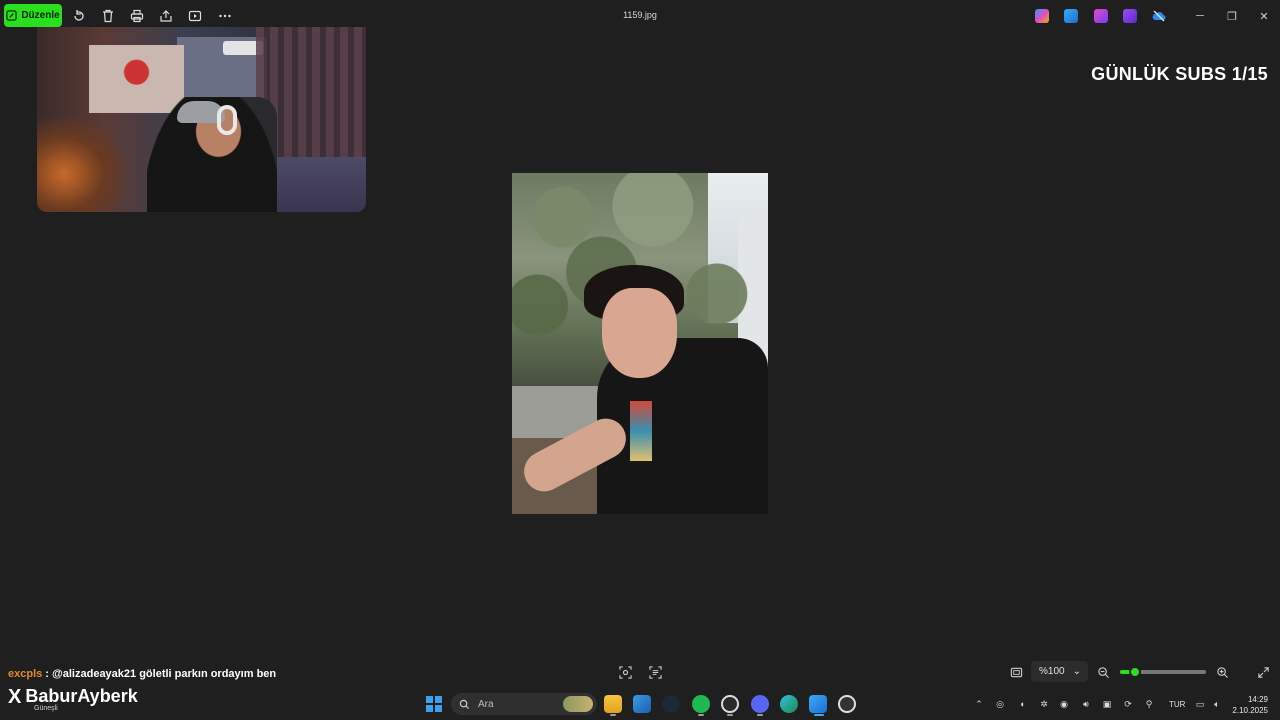  I want to click on clipchamp-icon, so click(1130, 16).